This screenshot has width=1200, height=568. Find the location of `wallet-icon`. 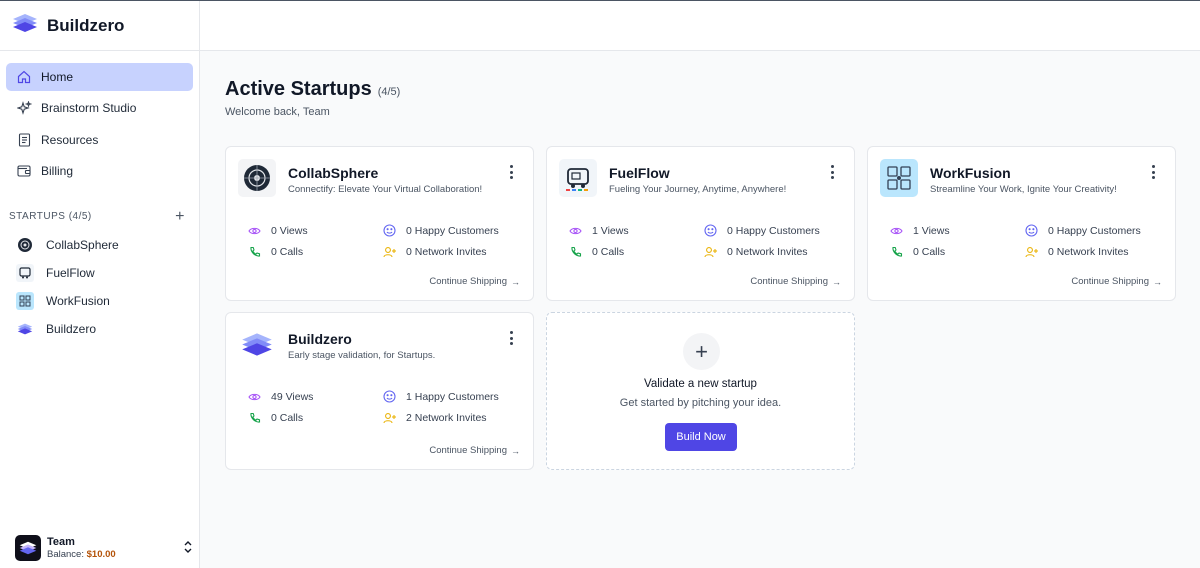

wallet-icon is located at coordinates (24, 171).